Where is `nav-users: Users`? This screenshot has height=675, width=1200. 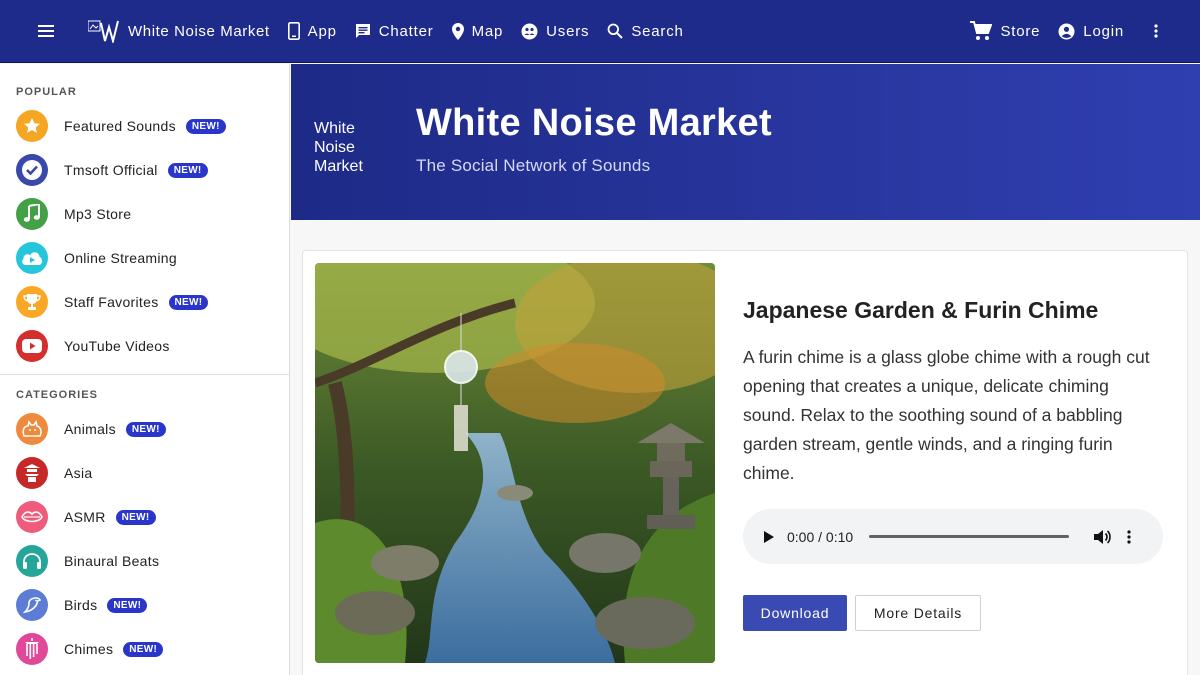
nav-users: Users is located at coordinates (555, 31).